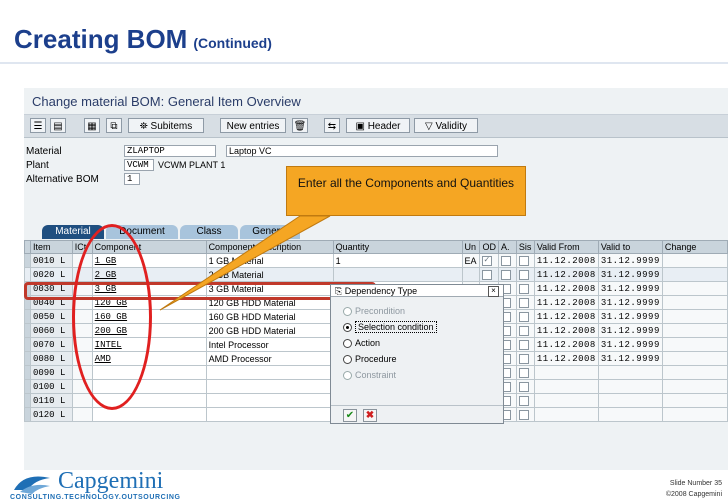  What do you see at coordinates (253, 125) in the screenshot?
I see `new-entries-button: New entries` at bounding box center [253, 125].